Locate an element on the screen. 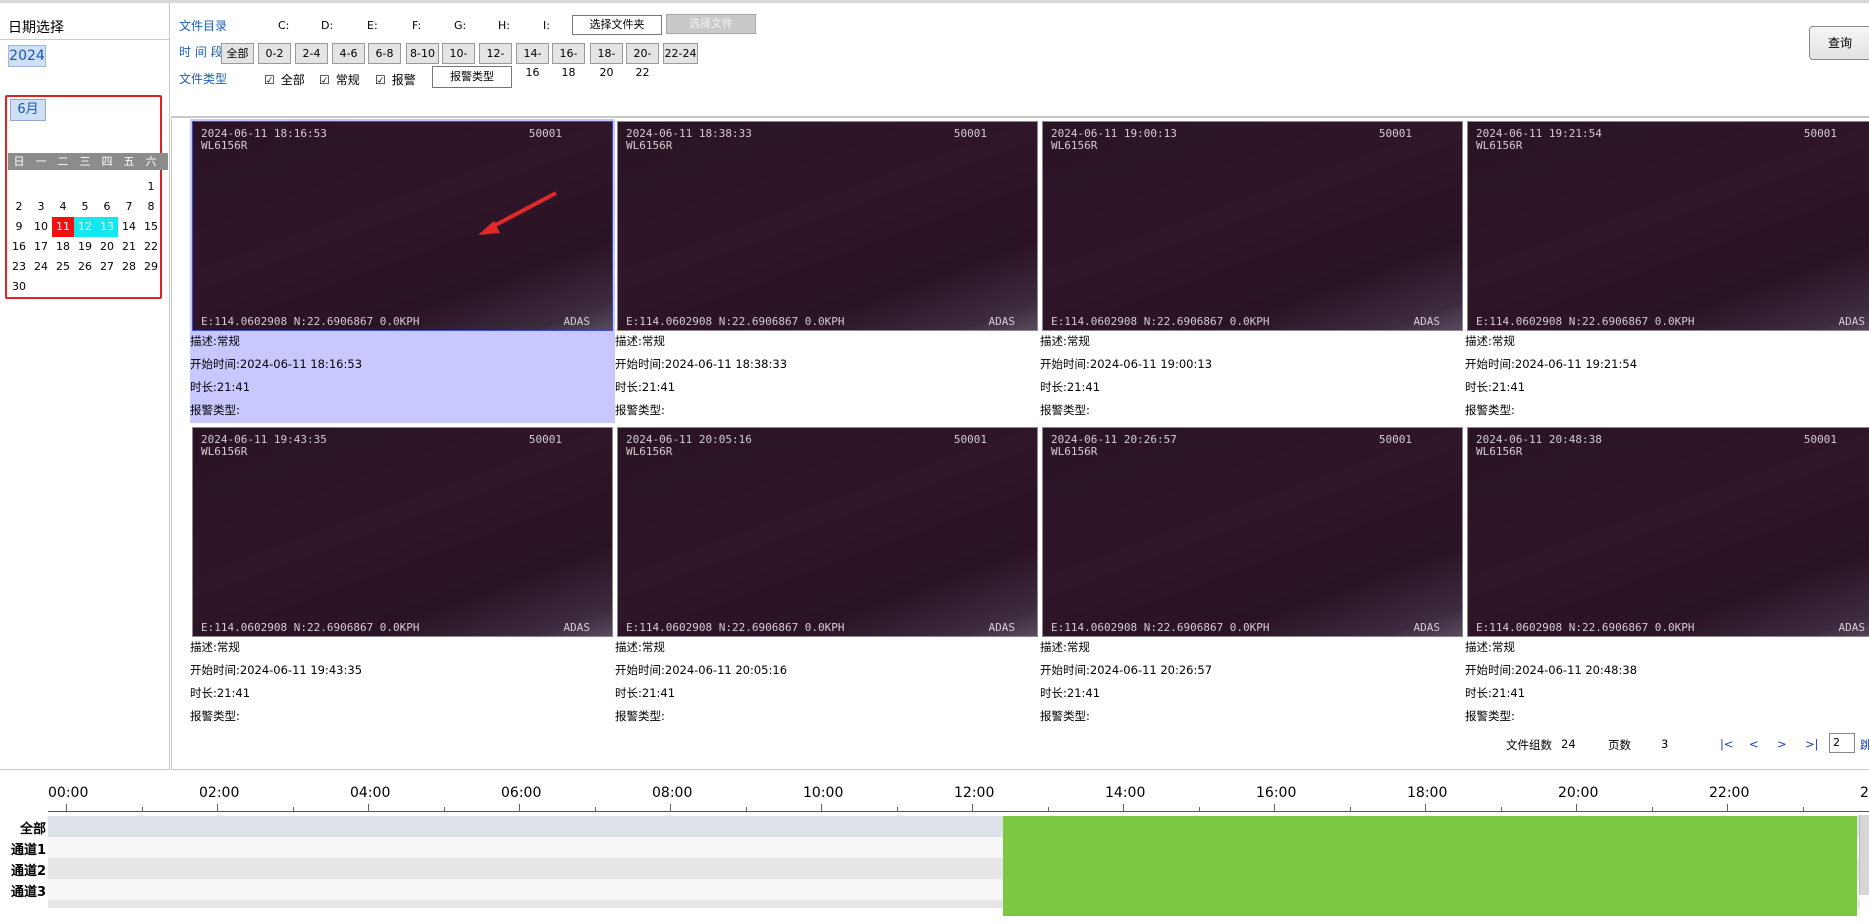 The image size is (1869, 924). timeline-label-all: 全部 is located at coordinates (32, 829).